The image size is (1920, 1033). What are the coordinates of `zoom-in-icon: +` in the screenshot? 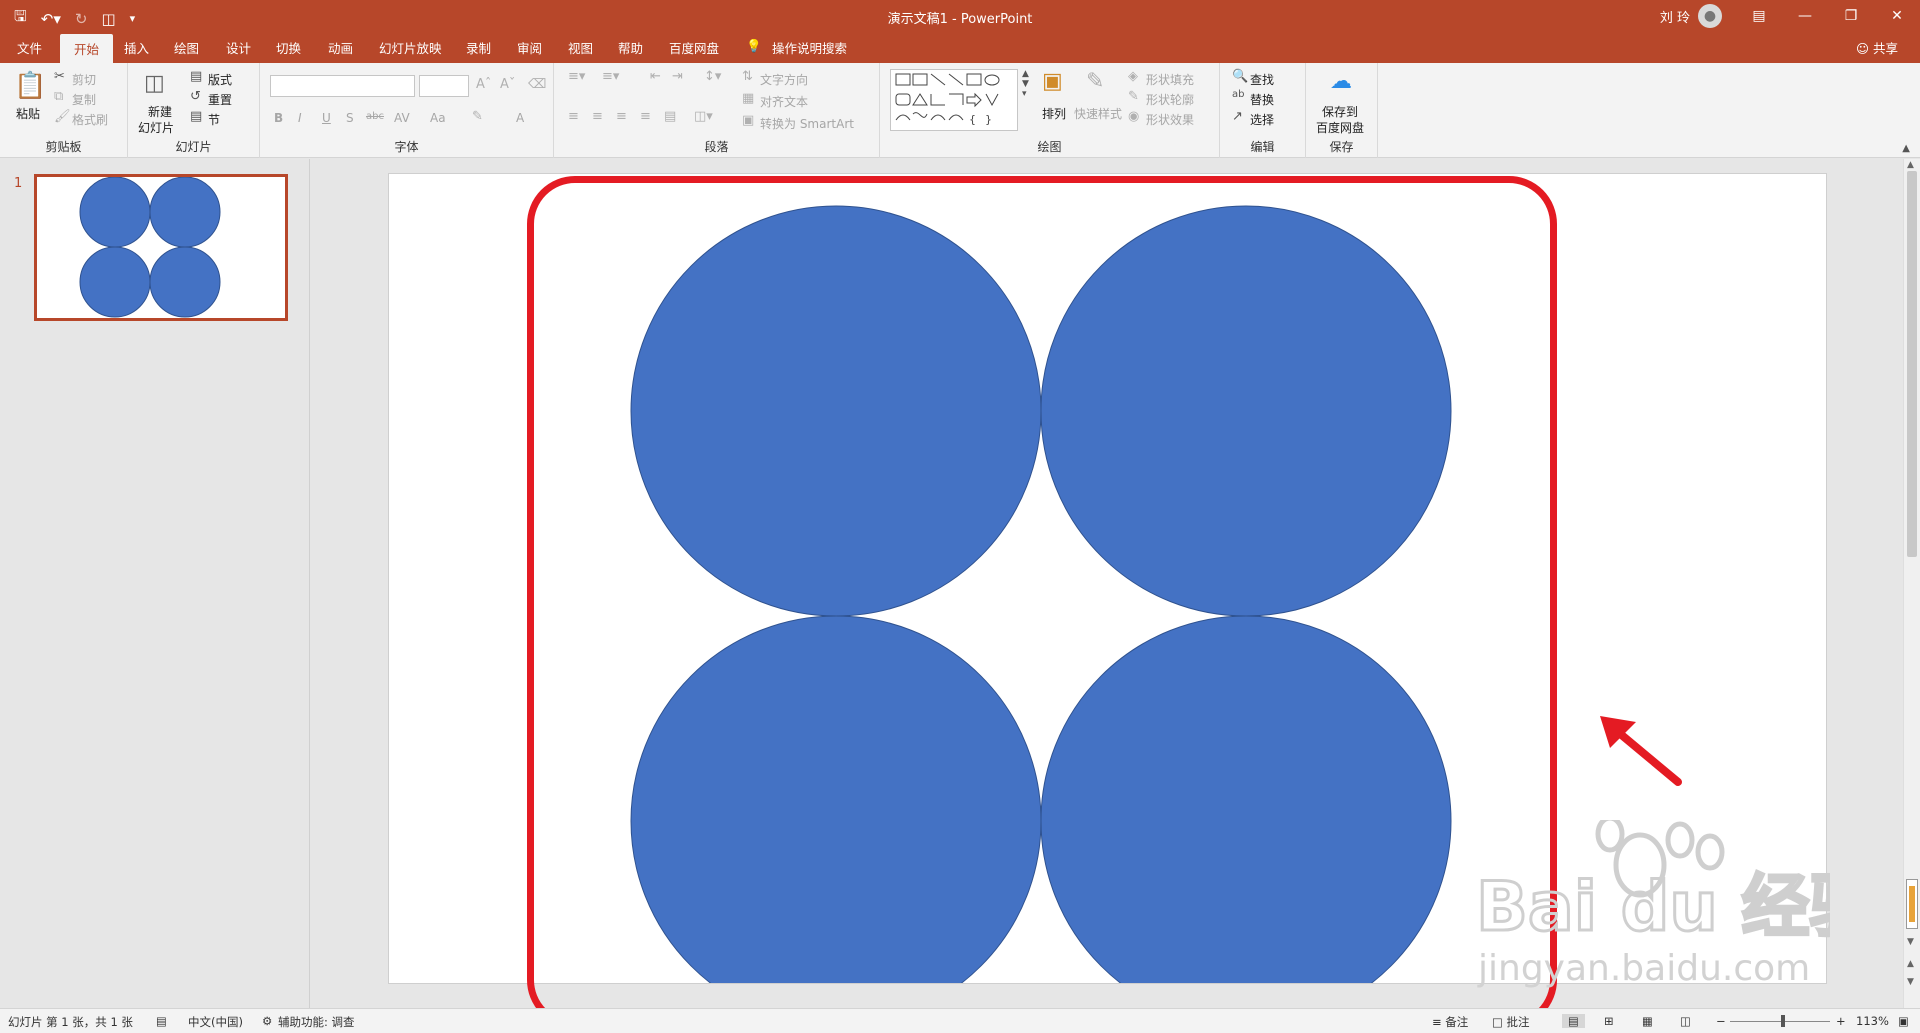 It's located at (1841, 1021).